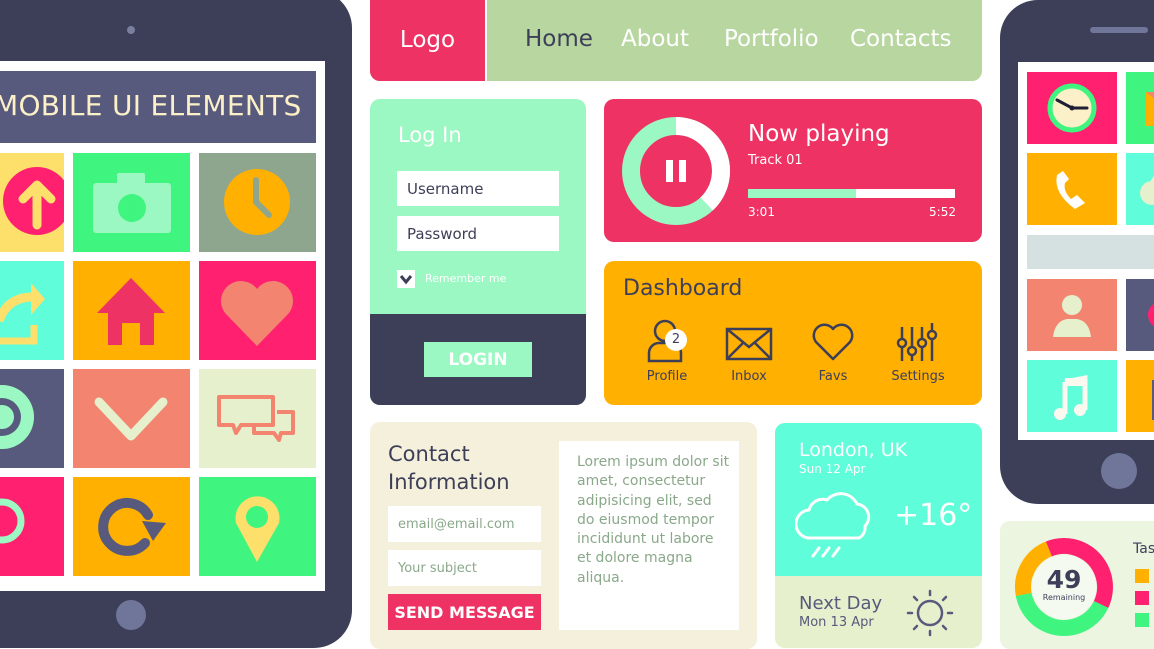 This screenshot has width=1154, height=649. I want to click on nav-item-contacts: Contacts, so click(900, 39).